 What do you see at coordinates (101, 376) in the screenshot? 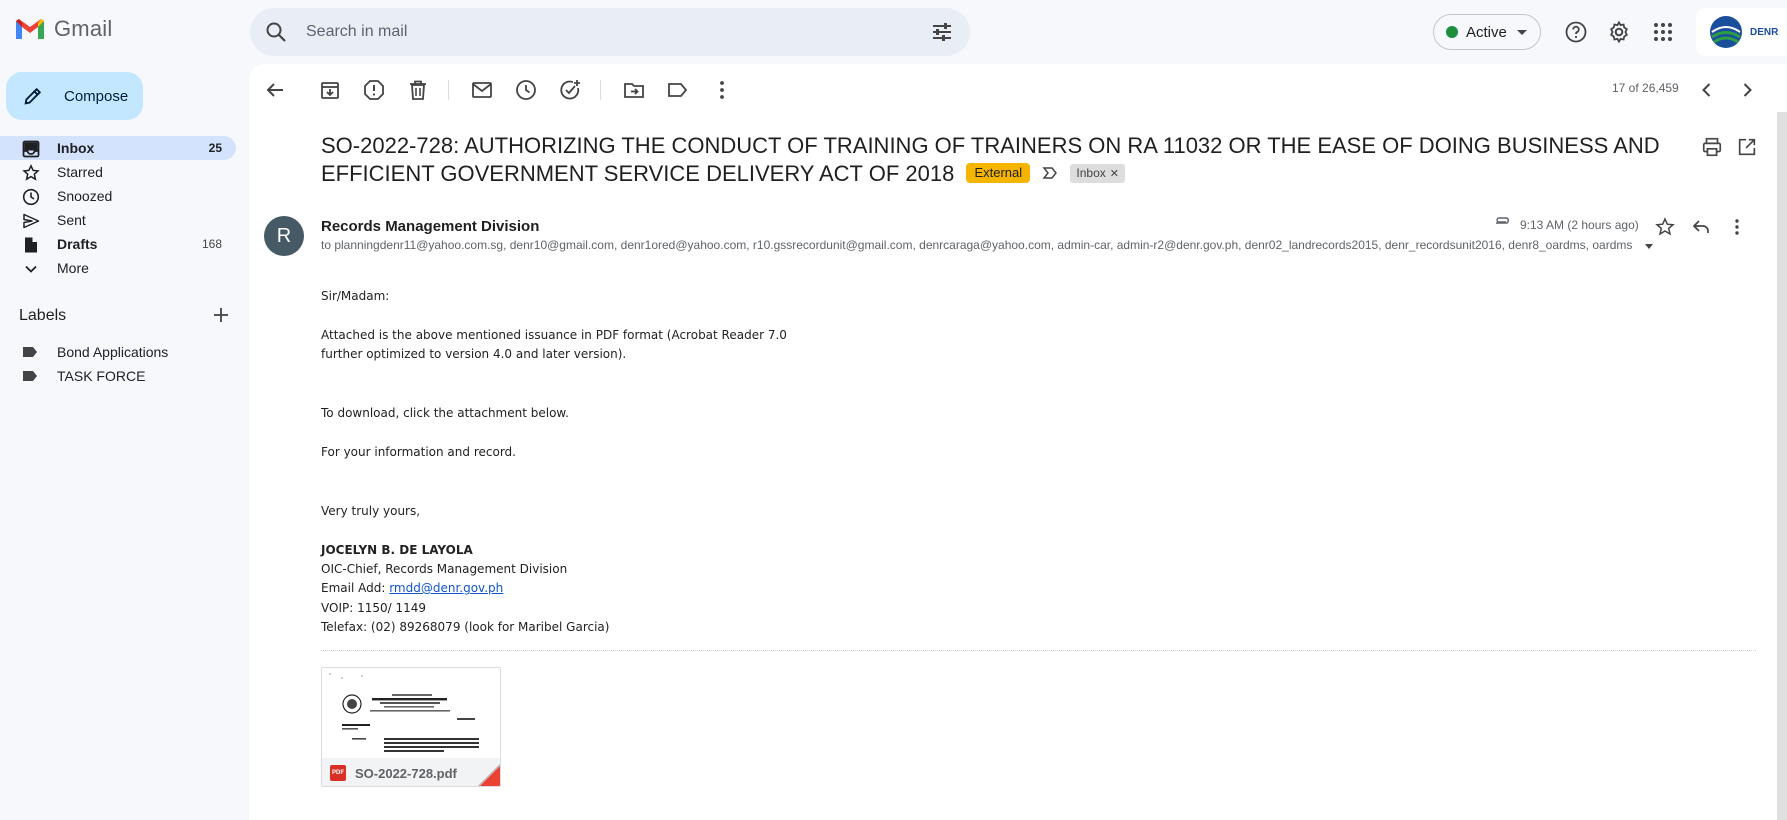
I see `label-name: TASK FORCE` at bounding box center [101, 376].